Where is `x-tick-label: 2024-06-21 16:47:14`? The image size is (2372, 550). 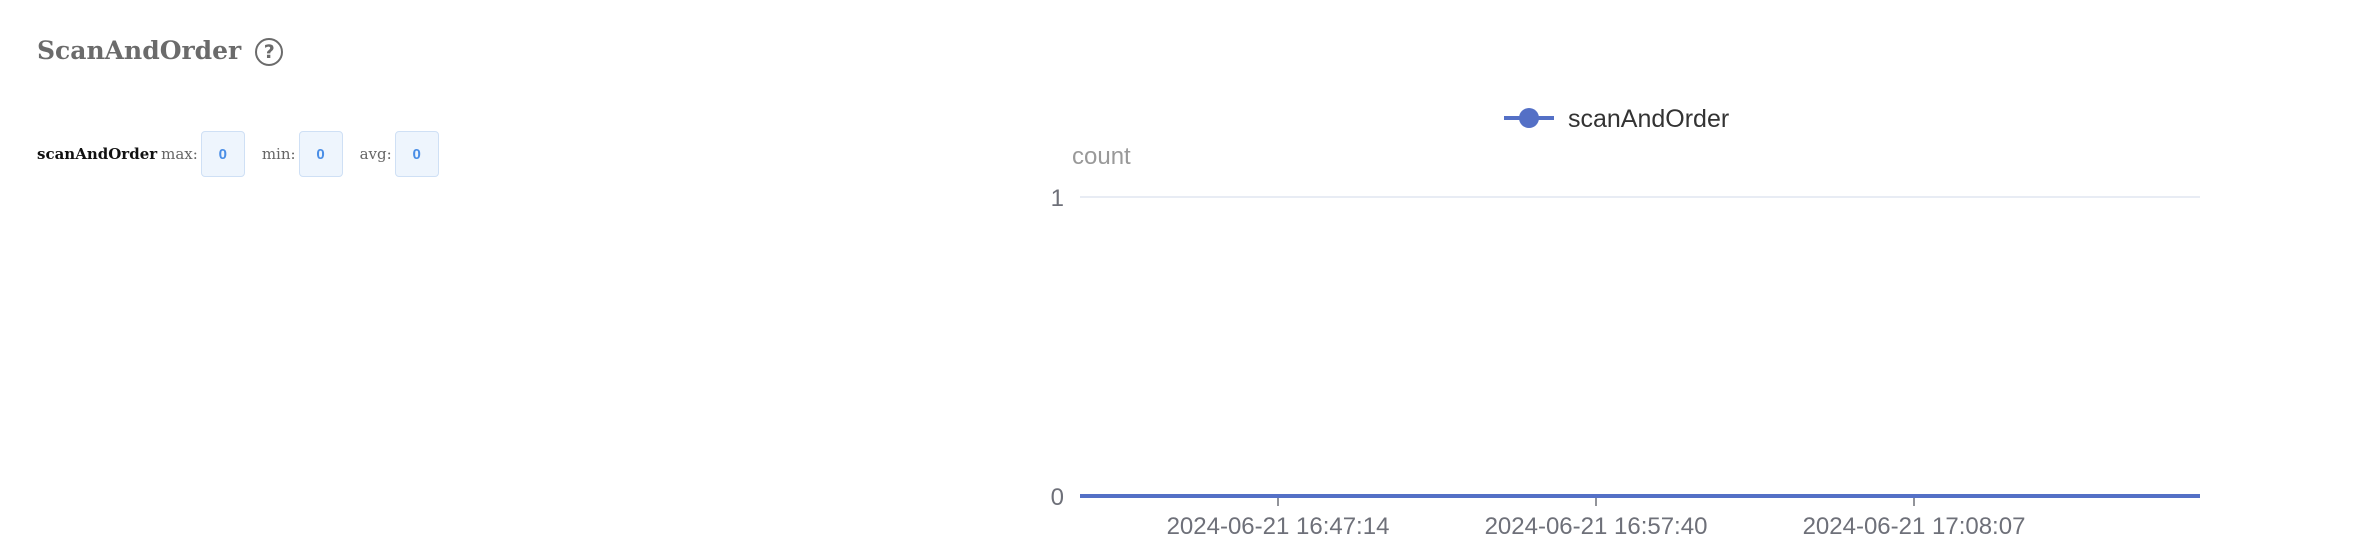
x-tick-label: 2024-06-21 16:47:14 is located at coordinates (1278, 526).